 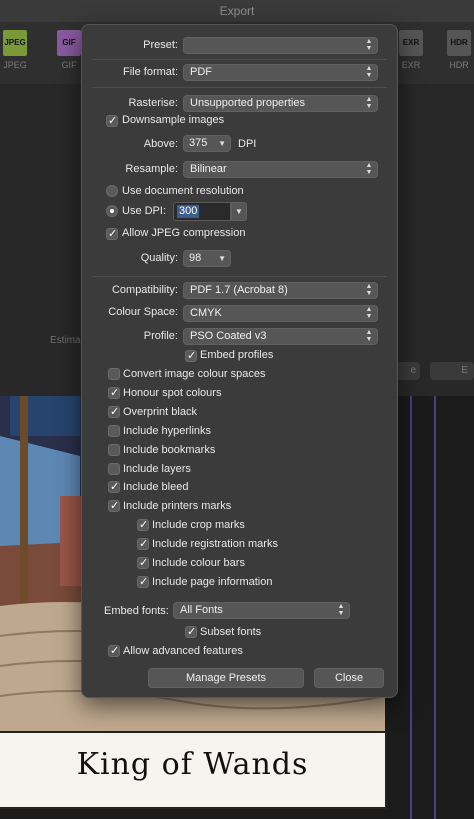 What do you see at coordinates (411, 43) in the screenshot?
I see `exr-file-icon: EXR` at bounding box center [411, 43].